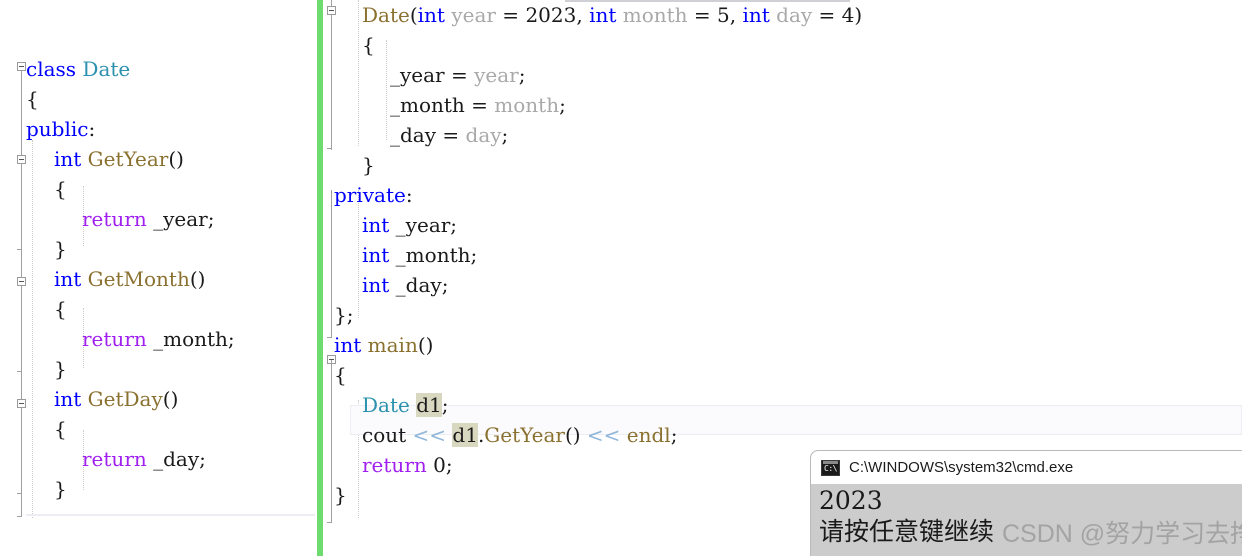  What do you see at coordinates (598, 75) in the screenshot?
I see `code-line: _year = year;` at bounding box center [598, 75].